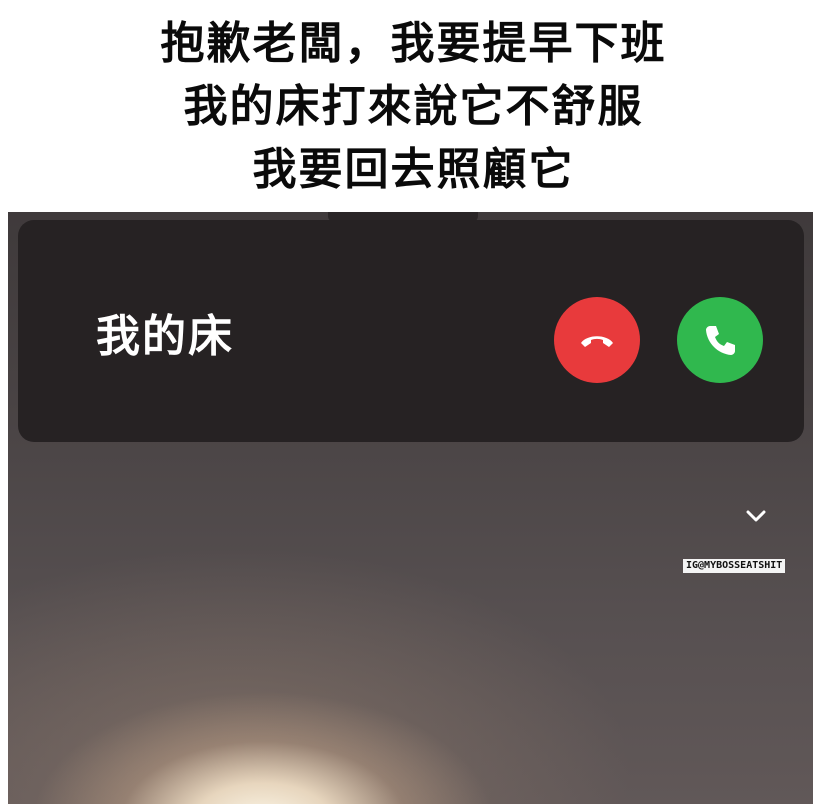 This screenshot has width=827, height=804. What do you see at coordinates (413, 43) in the screenshot?
I see `caption-line-1: 抱歉老闆，我要提早下班` at bounding box center [413, 43].